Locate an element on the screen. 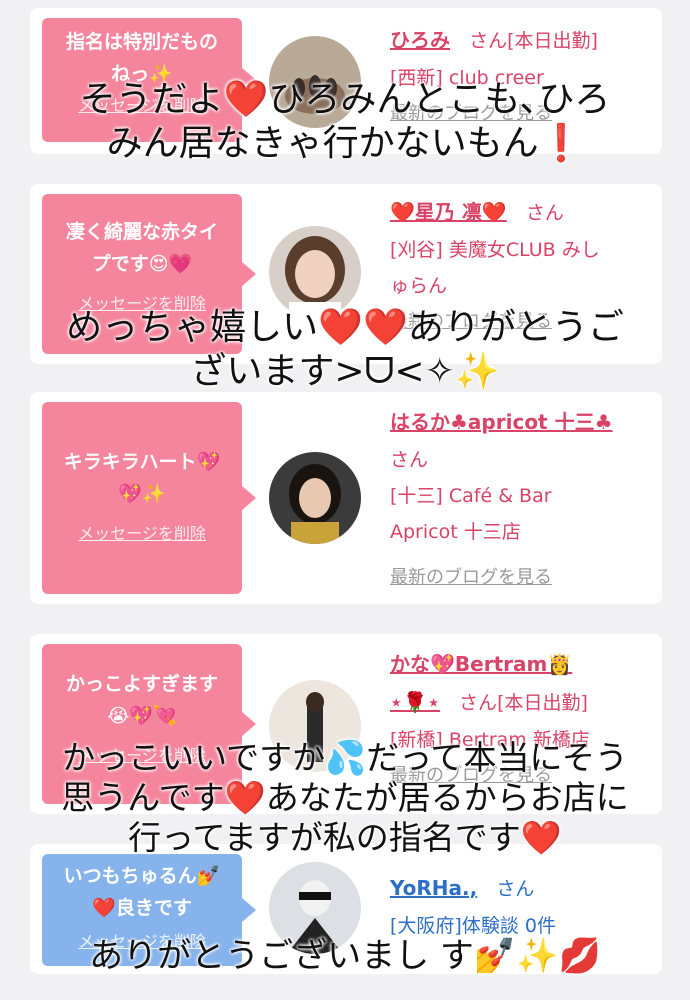 Image resolution: width=690 pixels, height=1000 pixels. caption-line: みん居なきゃ行かないもん❗ is located at coordinates (345, 143).